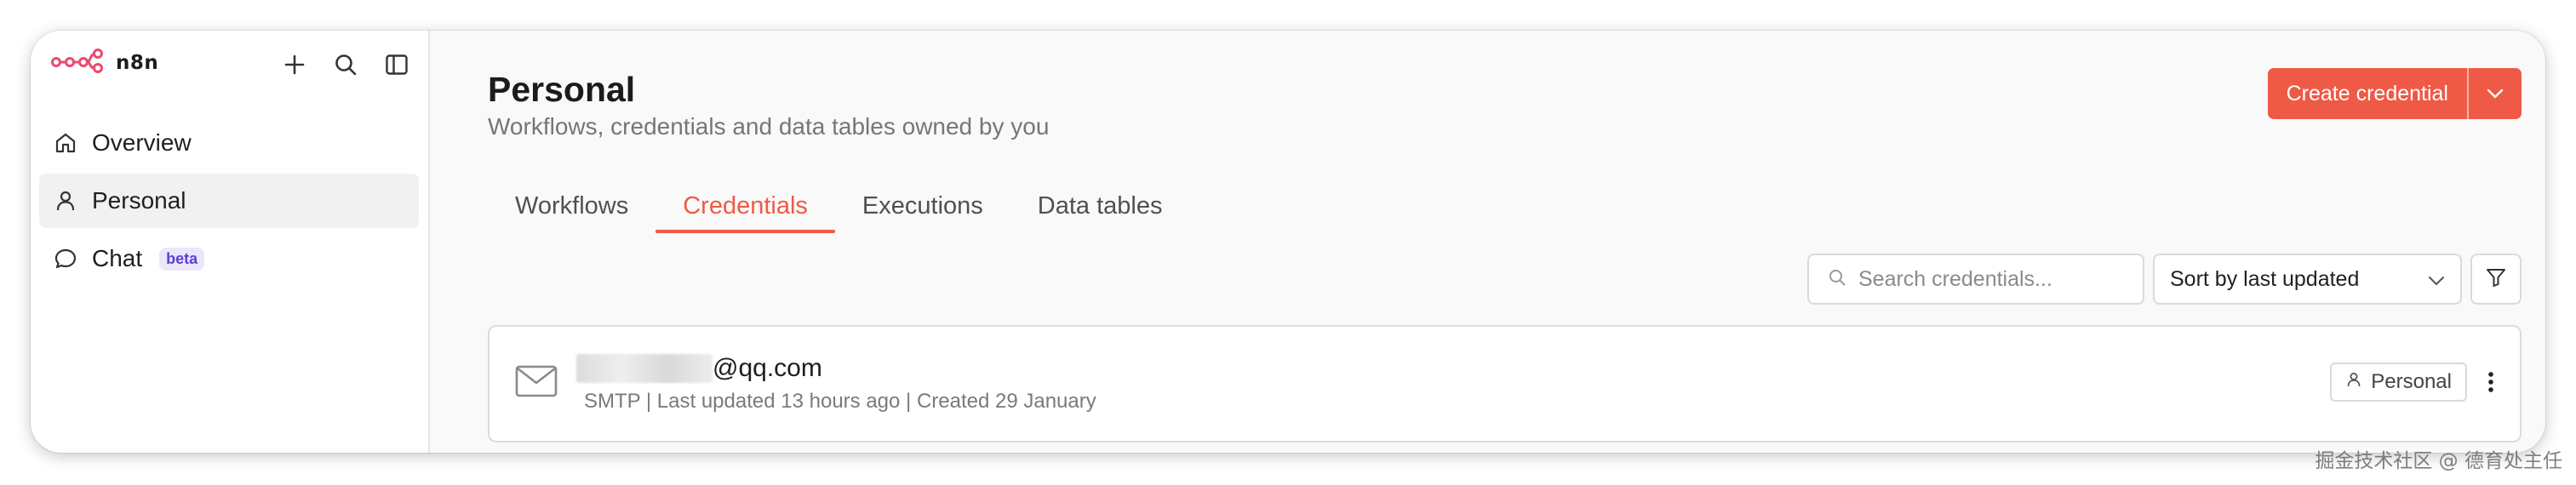 The image size is (2576, 485). Describe the element at coordinates (2491, 382) in the screenshot. I see `more-options-icon` at that location.